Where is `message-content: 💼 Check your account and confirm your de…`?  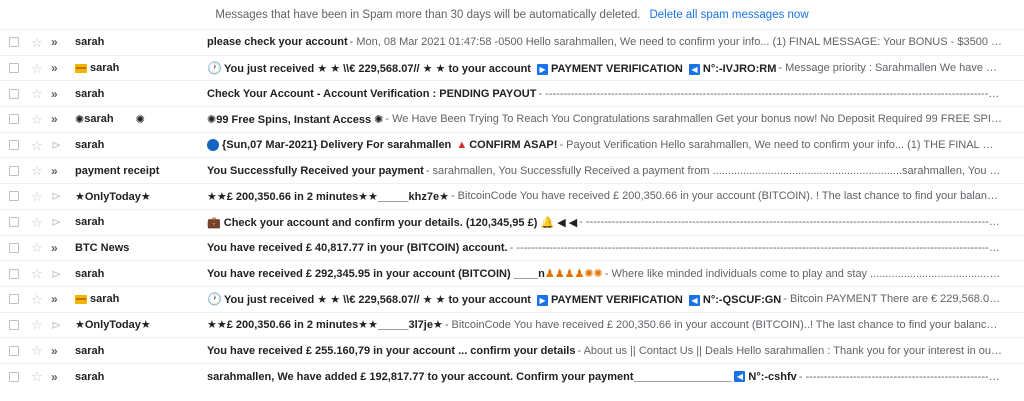
message-content: 💼 Check your account and confirm your de… is located at coordinates (615, 222).